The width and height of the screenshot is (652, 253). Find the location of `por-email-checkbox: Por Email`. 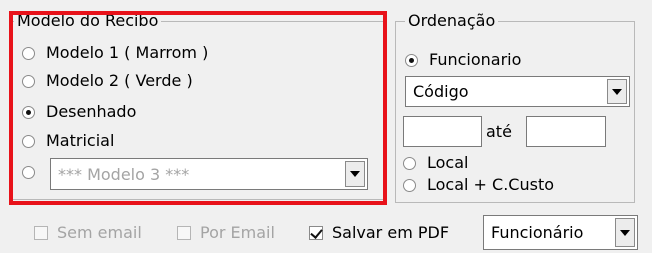

por-email-checkbox: Por Email is located at coordinates (226, 233).